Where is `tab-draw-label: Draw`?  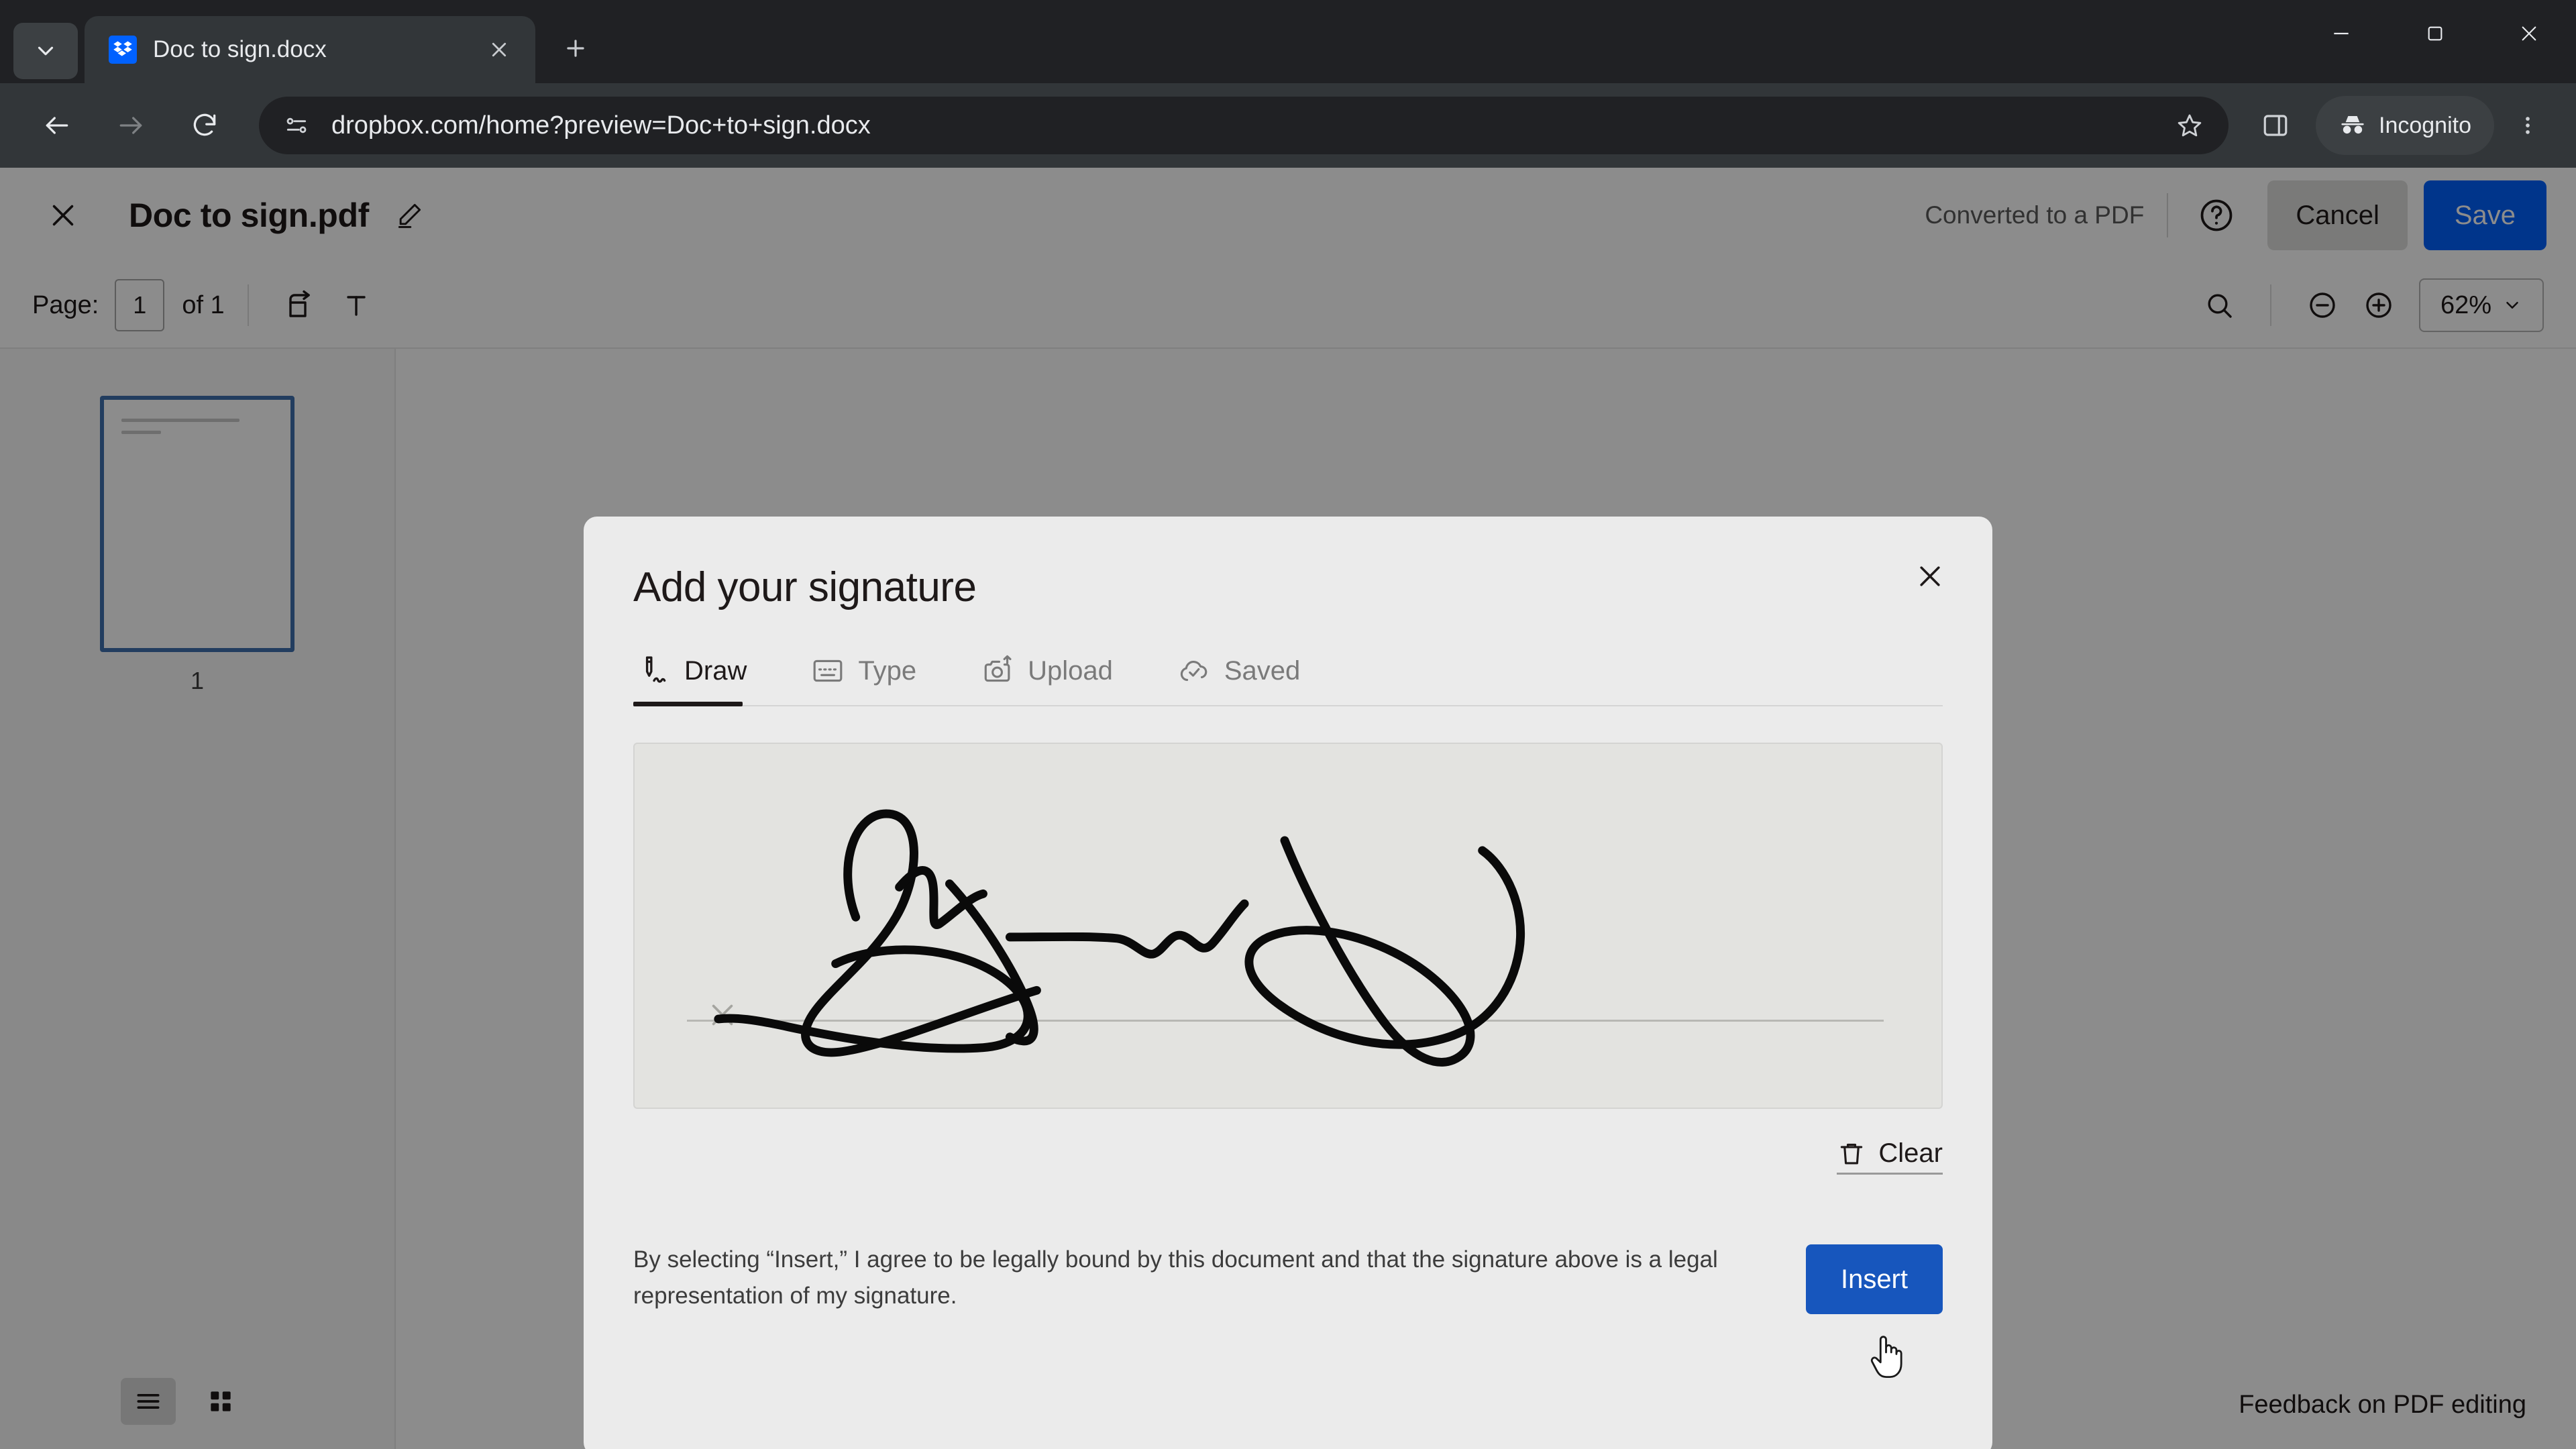
tab-draw-label: Draw is located at coordinates (715, 670).